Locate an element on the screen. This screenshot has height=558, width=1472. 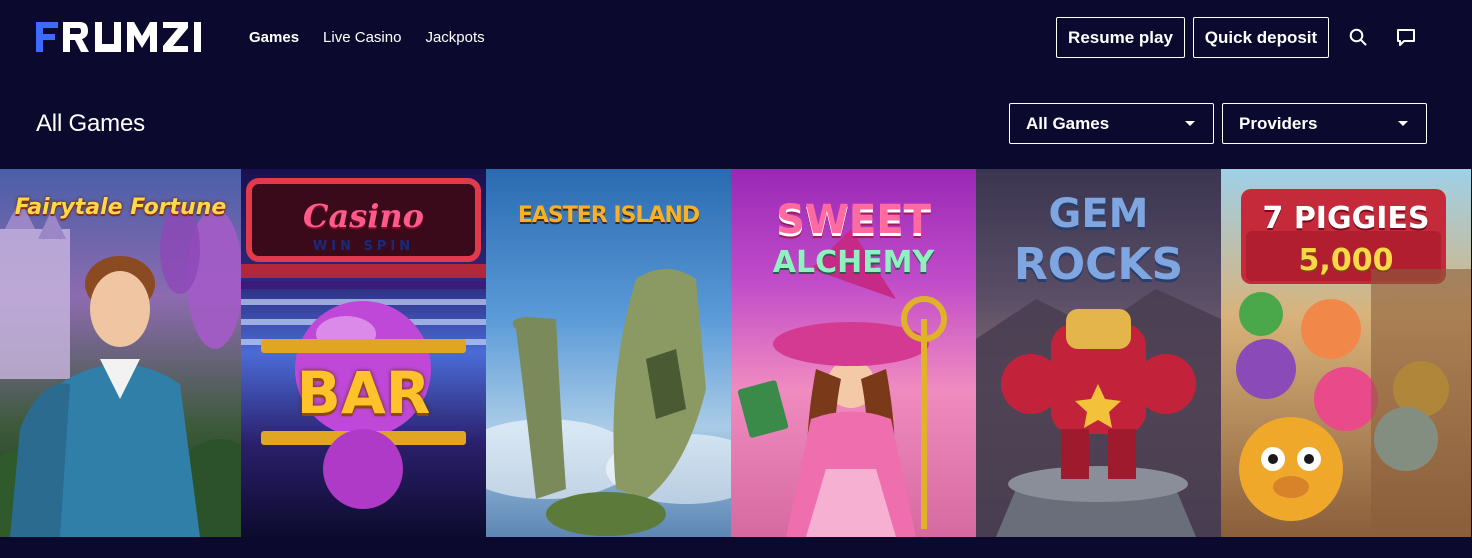
game-tile-casino-win-spin: Casino WIN SPIN BAR is located at coordinates (363, 353).